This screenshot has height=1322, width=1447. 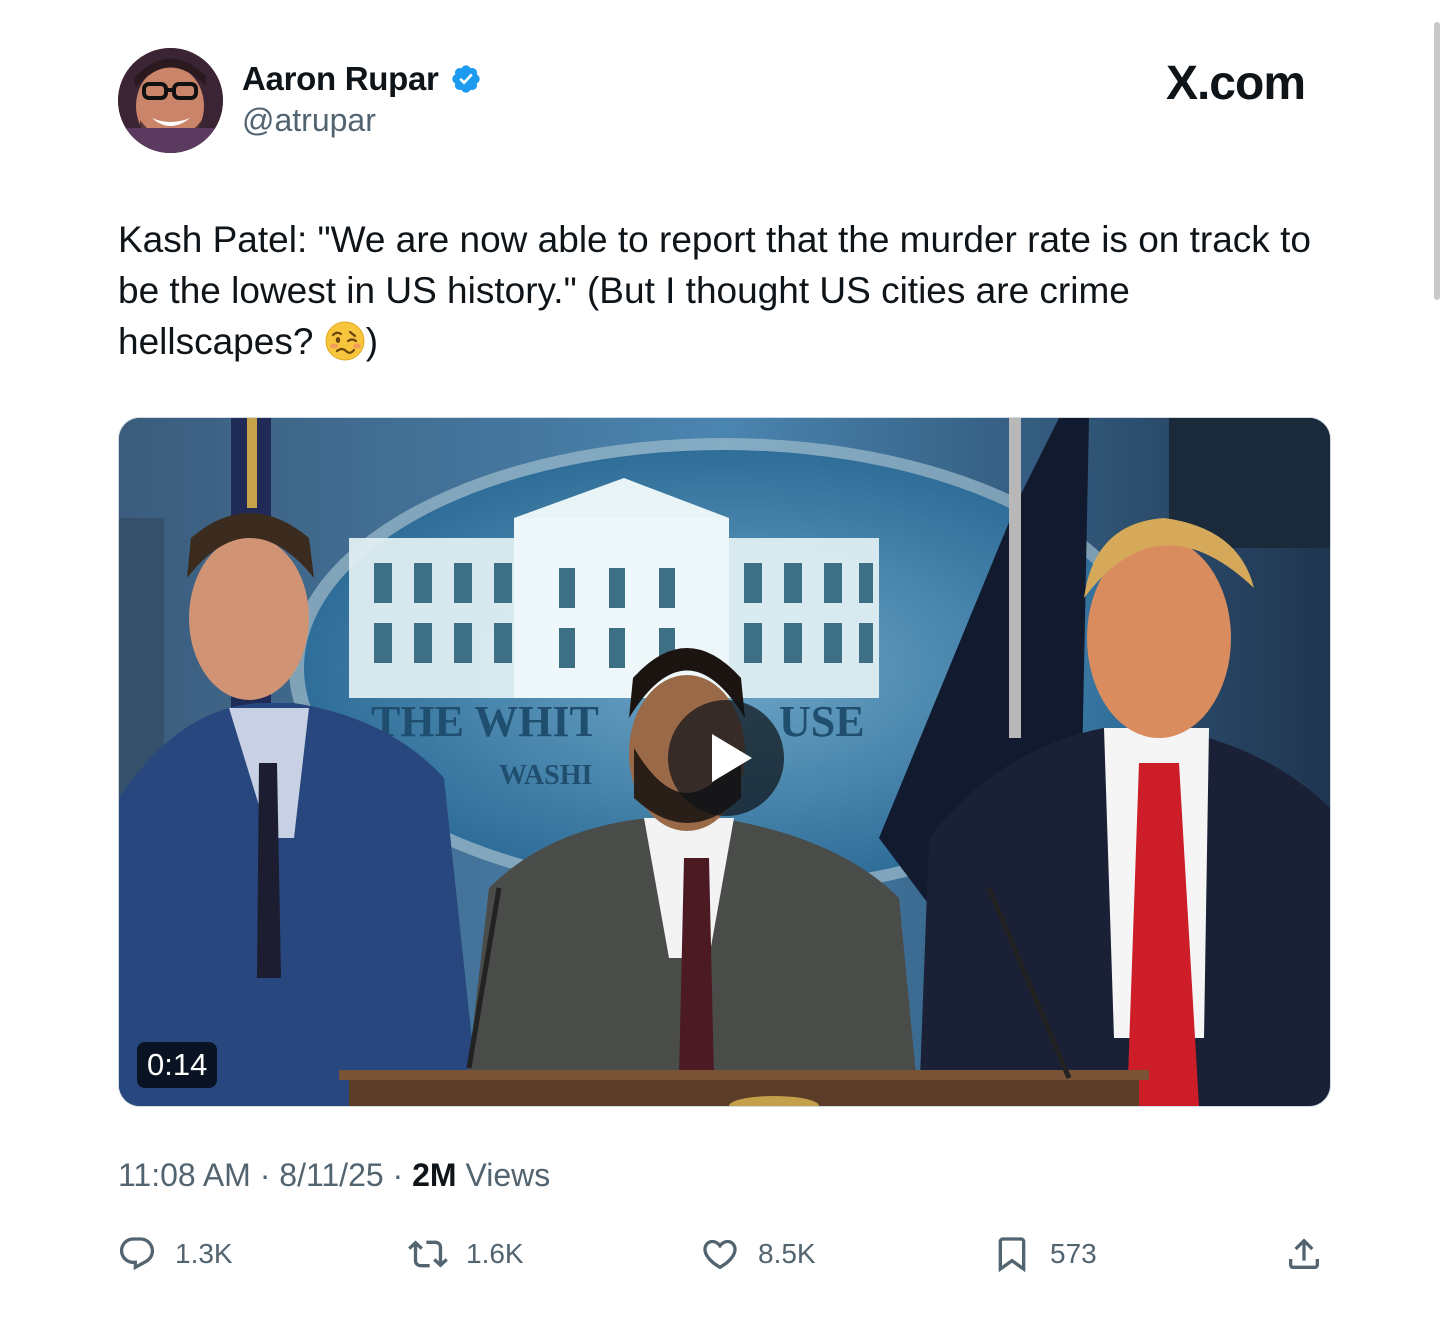 What do you see at coordinates (720, 1254) in the screenshot?
I see `like-icon` at bounding box center [720, 1254].